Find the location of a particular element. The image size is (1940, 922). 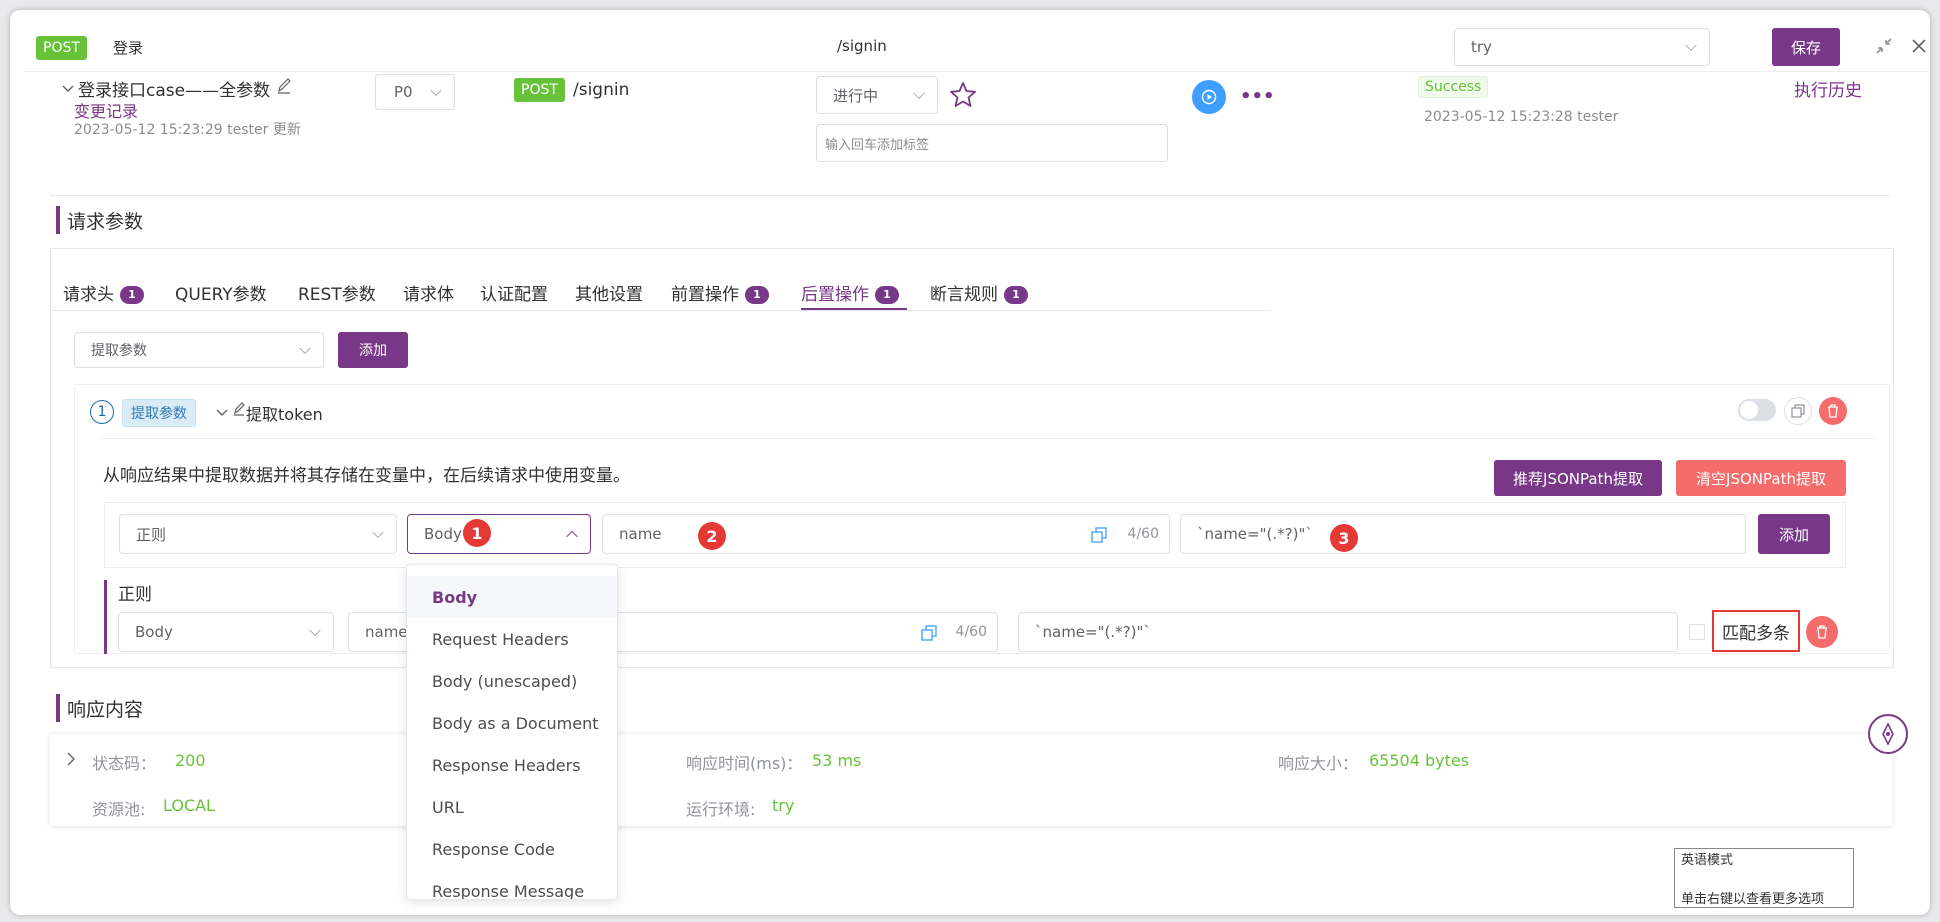

extract-source-select: Body is located at coordinates (499, 534).